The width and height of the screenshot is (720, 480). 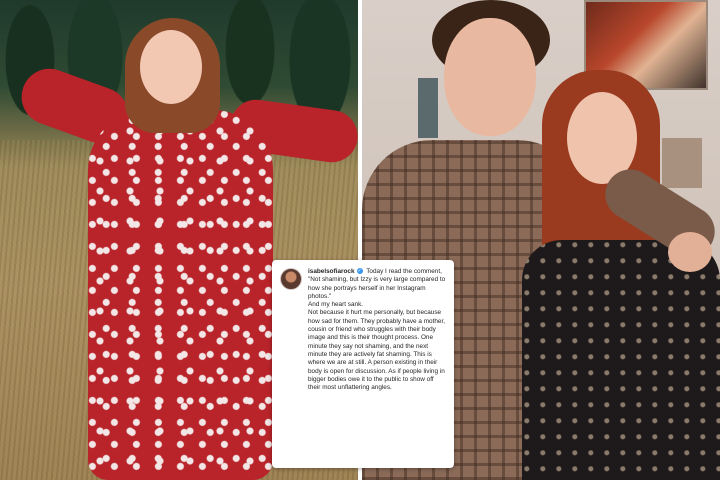 What do you see at coordinates (490, 77) in the screenshot?
I see `man-face` at bounding box center [490, 77].